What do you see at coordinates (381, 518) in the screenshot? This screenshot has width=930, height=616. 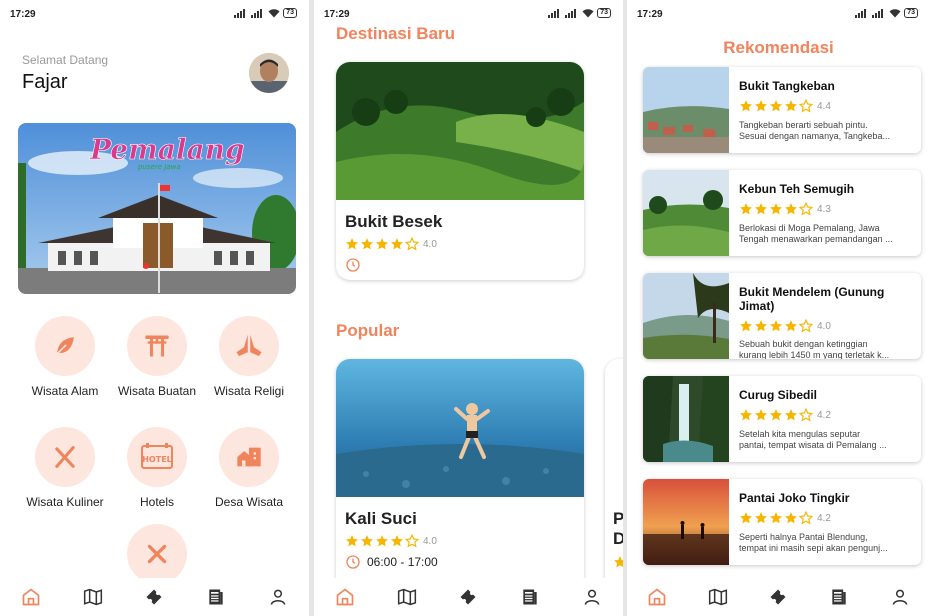 I see `destination-name: Kali Suci` at bounding box center [381, 518].